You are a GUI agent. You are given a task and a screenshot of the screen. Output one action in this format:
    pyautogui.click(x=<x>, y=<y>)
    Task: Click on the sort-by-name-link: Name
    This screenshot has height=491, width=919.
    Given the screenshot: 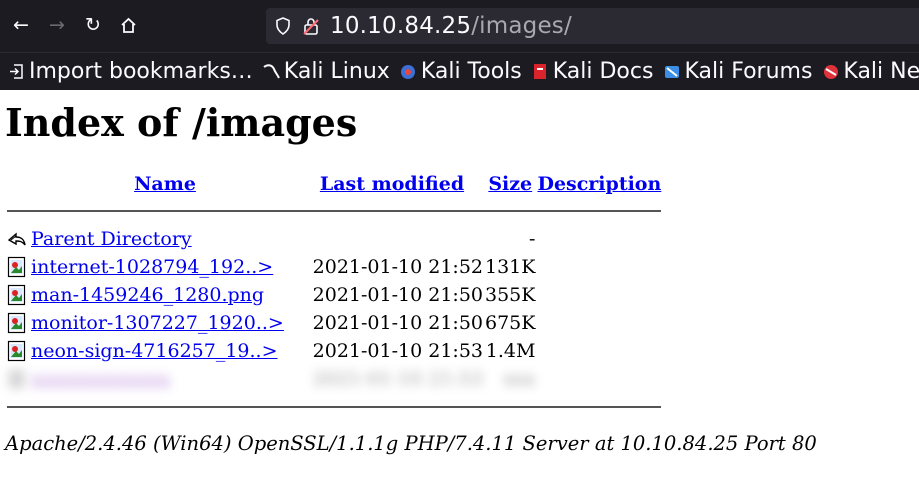 What is the action you would take?
    pyautogui.click(x=165, y=184)
    